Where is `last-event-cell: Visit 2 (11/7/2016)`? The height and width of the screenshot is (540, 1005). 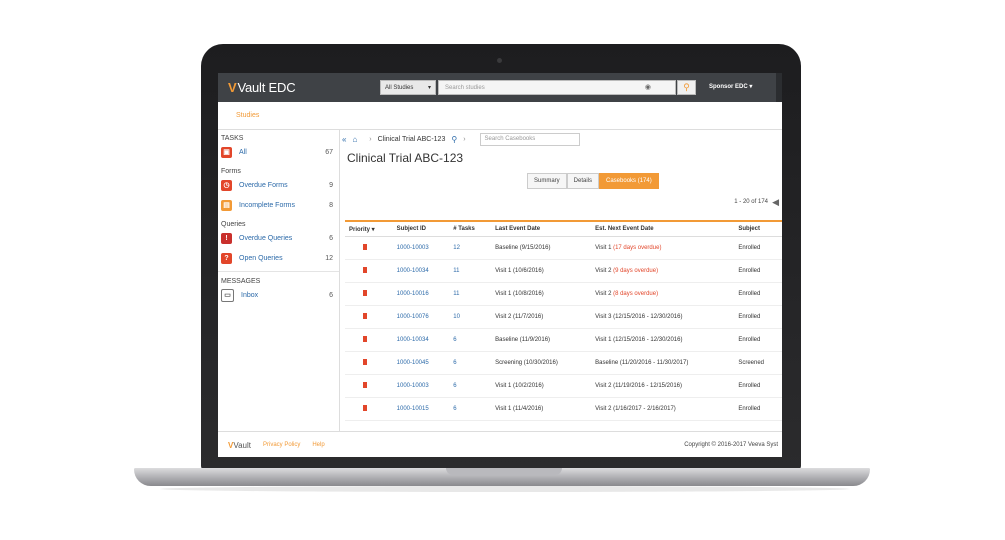
last-event-cell: Visit 2 (11/7/2016) is located at coordinates (541, 317).